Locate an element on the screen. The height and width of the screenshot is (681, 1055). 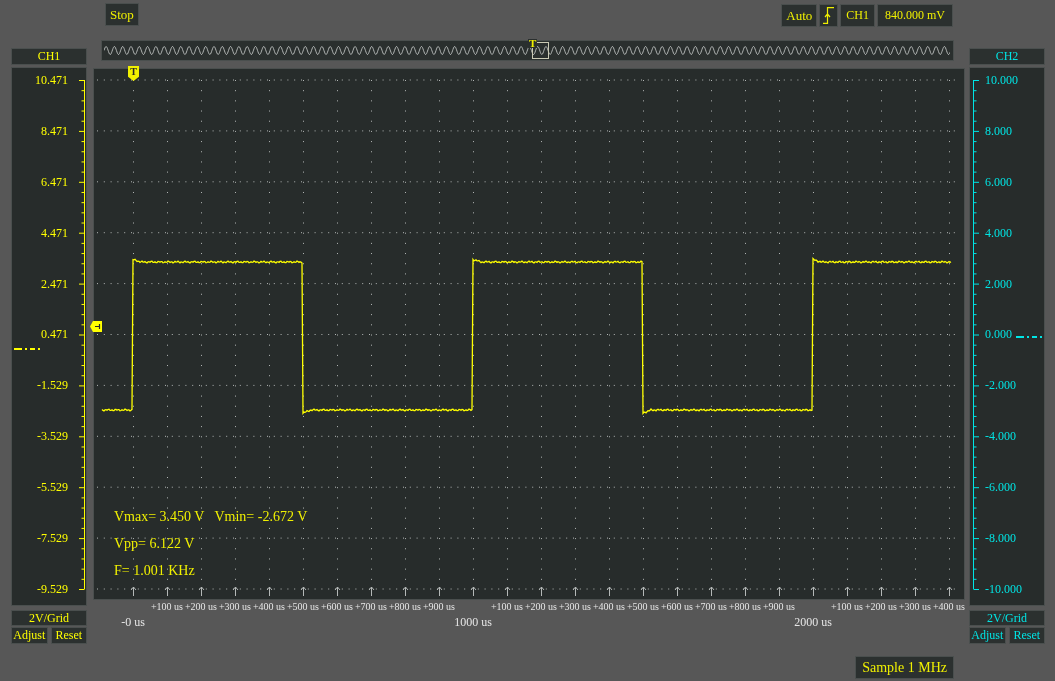
sample-rate-button: Sample 1 MHz is located at coordinates (904, 667).